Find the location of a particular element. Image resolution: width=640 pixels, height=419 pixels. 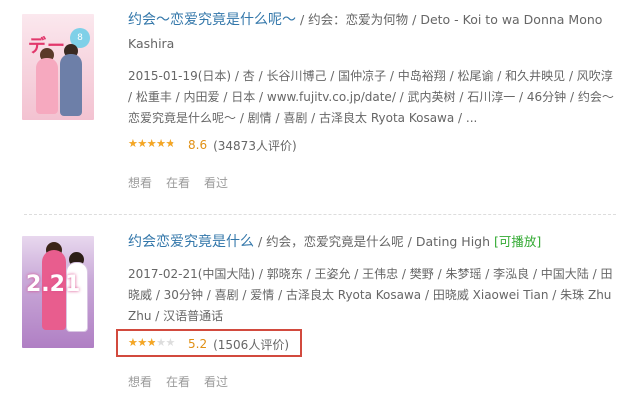

movie-title-link: 约会～恋爱究竟是什么呢～ is located at coordinates (212, 20).